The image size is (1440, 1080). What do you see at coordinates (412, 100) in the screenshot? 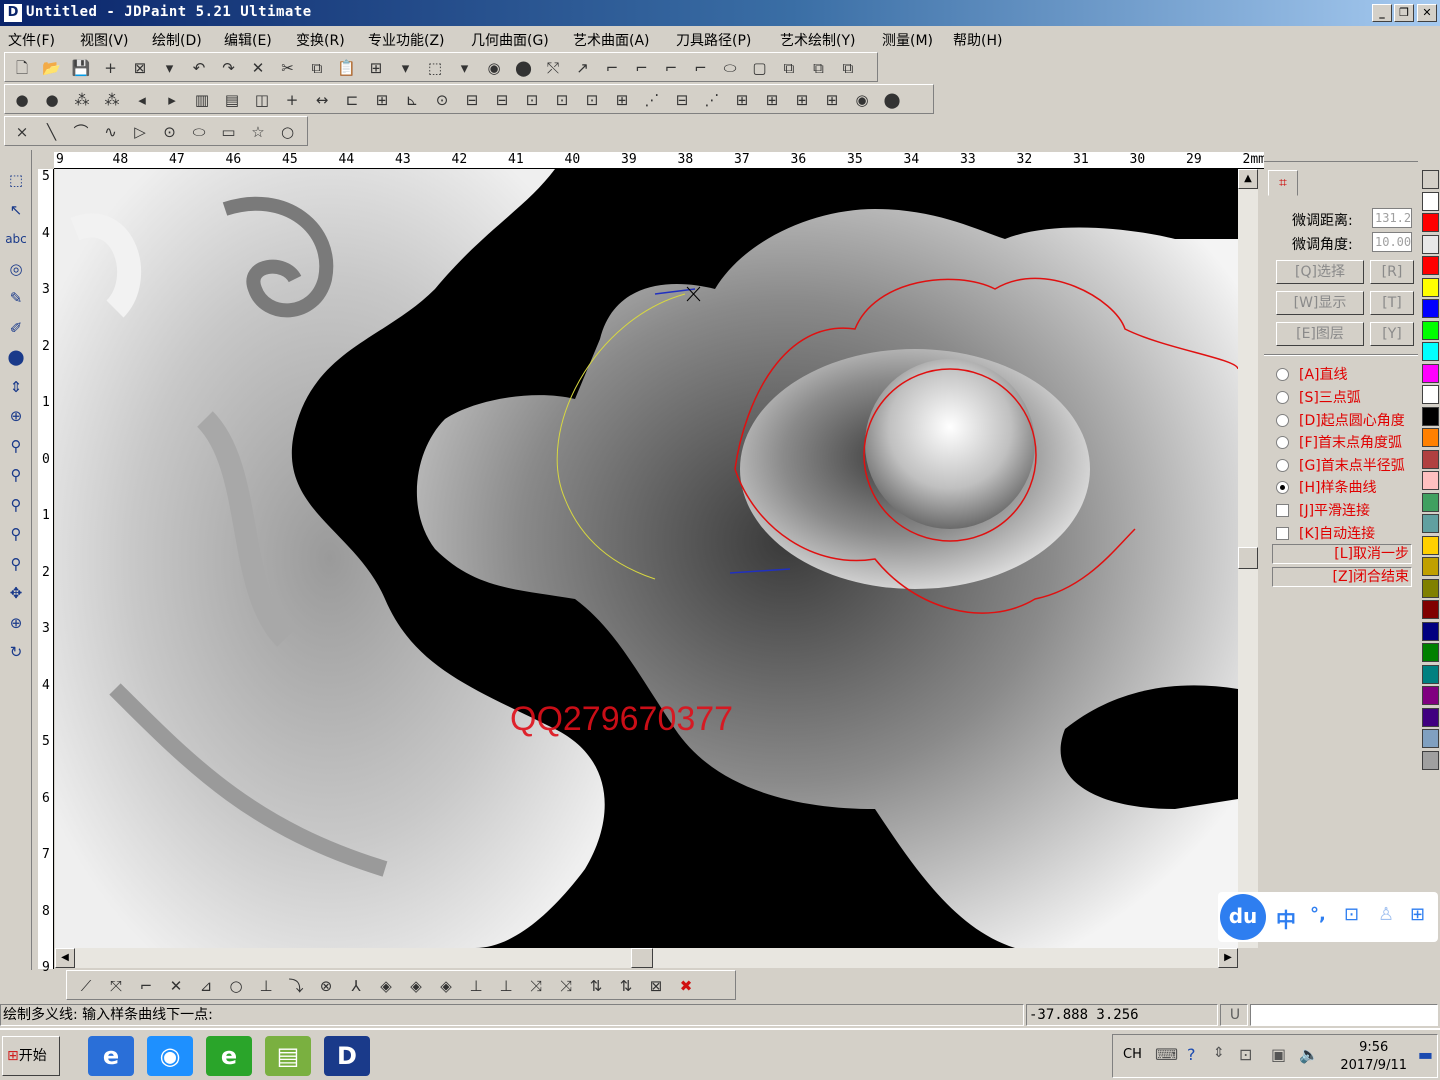
I see `modify-tool-13-icon: ⊾` at bounding box center [412, 100].